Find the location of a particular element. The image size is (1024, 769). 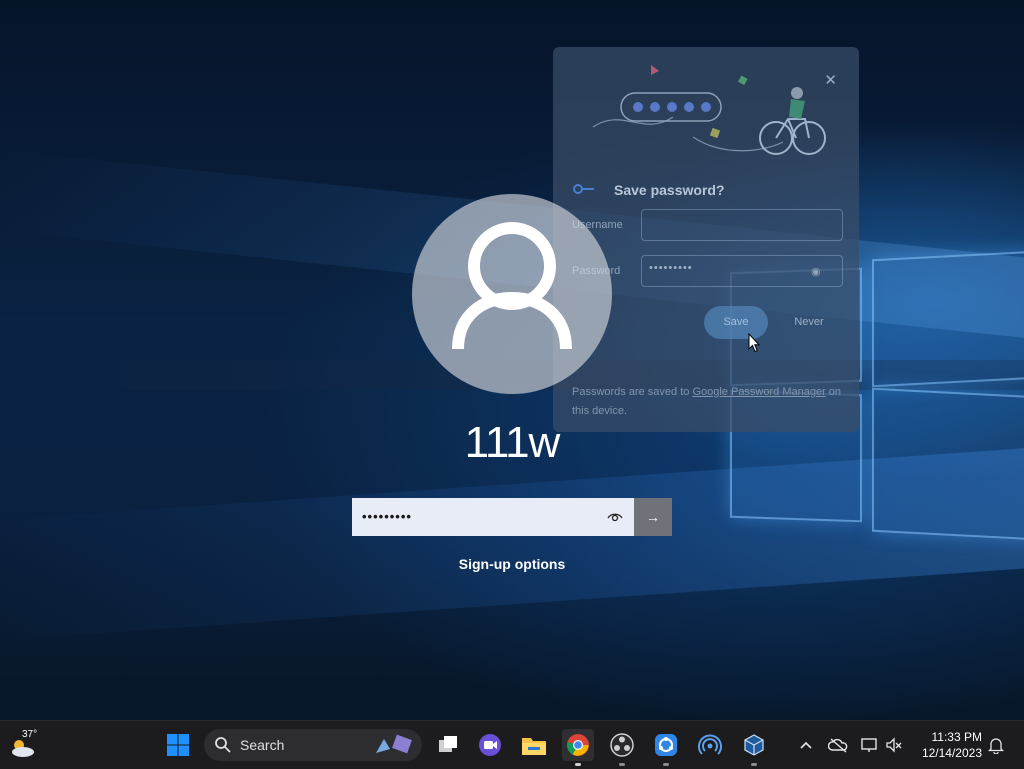

obs-button is located at coordinates (622, 747).